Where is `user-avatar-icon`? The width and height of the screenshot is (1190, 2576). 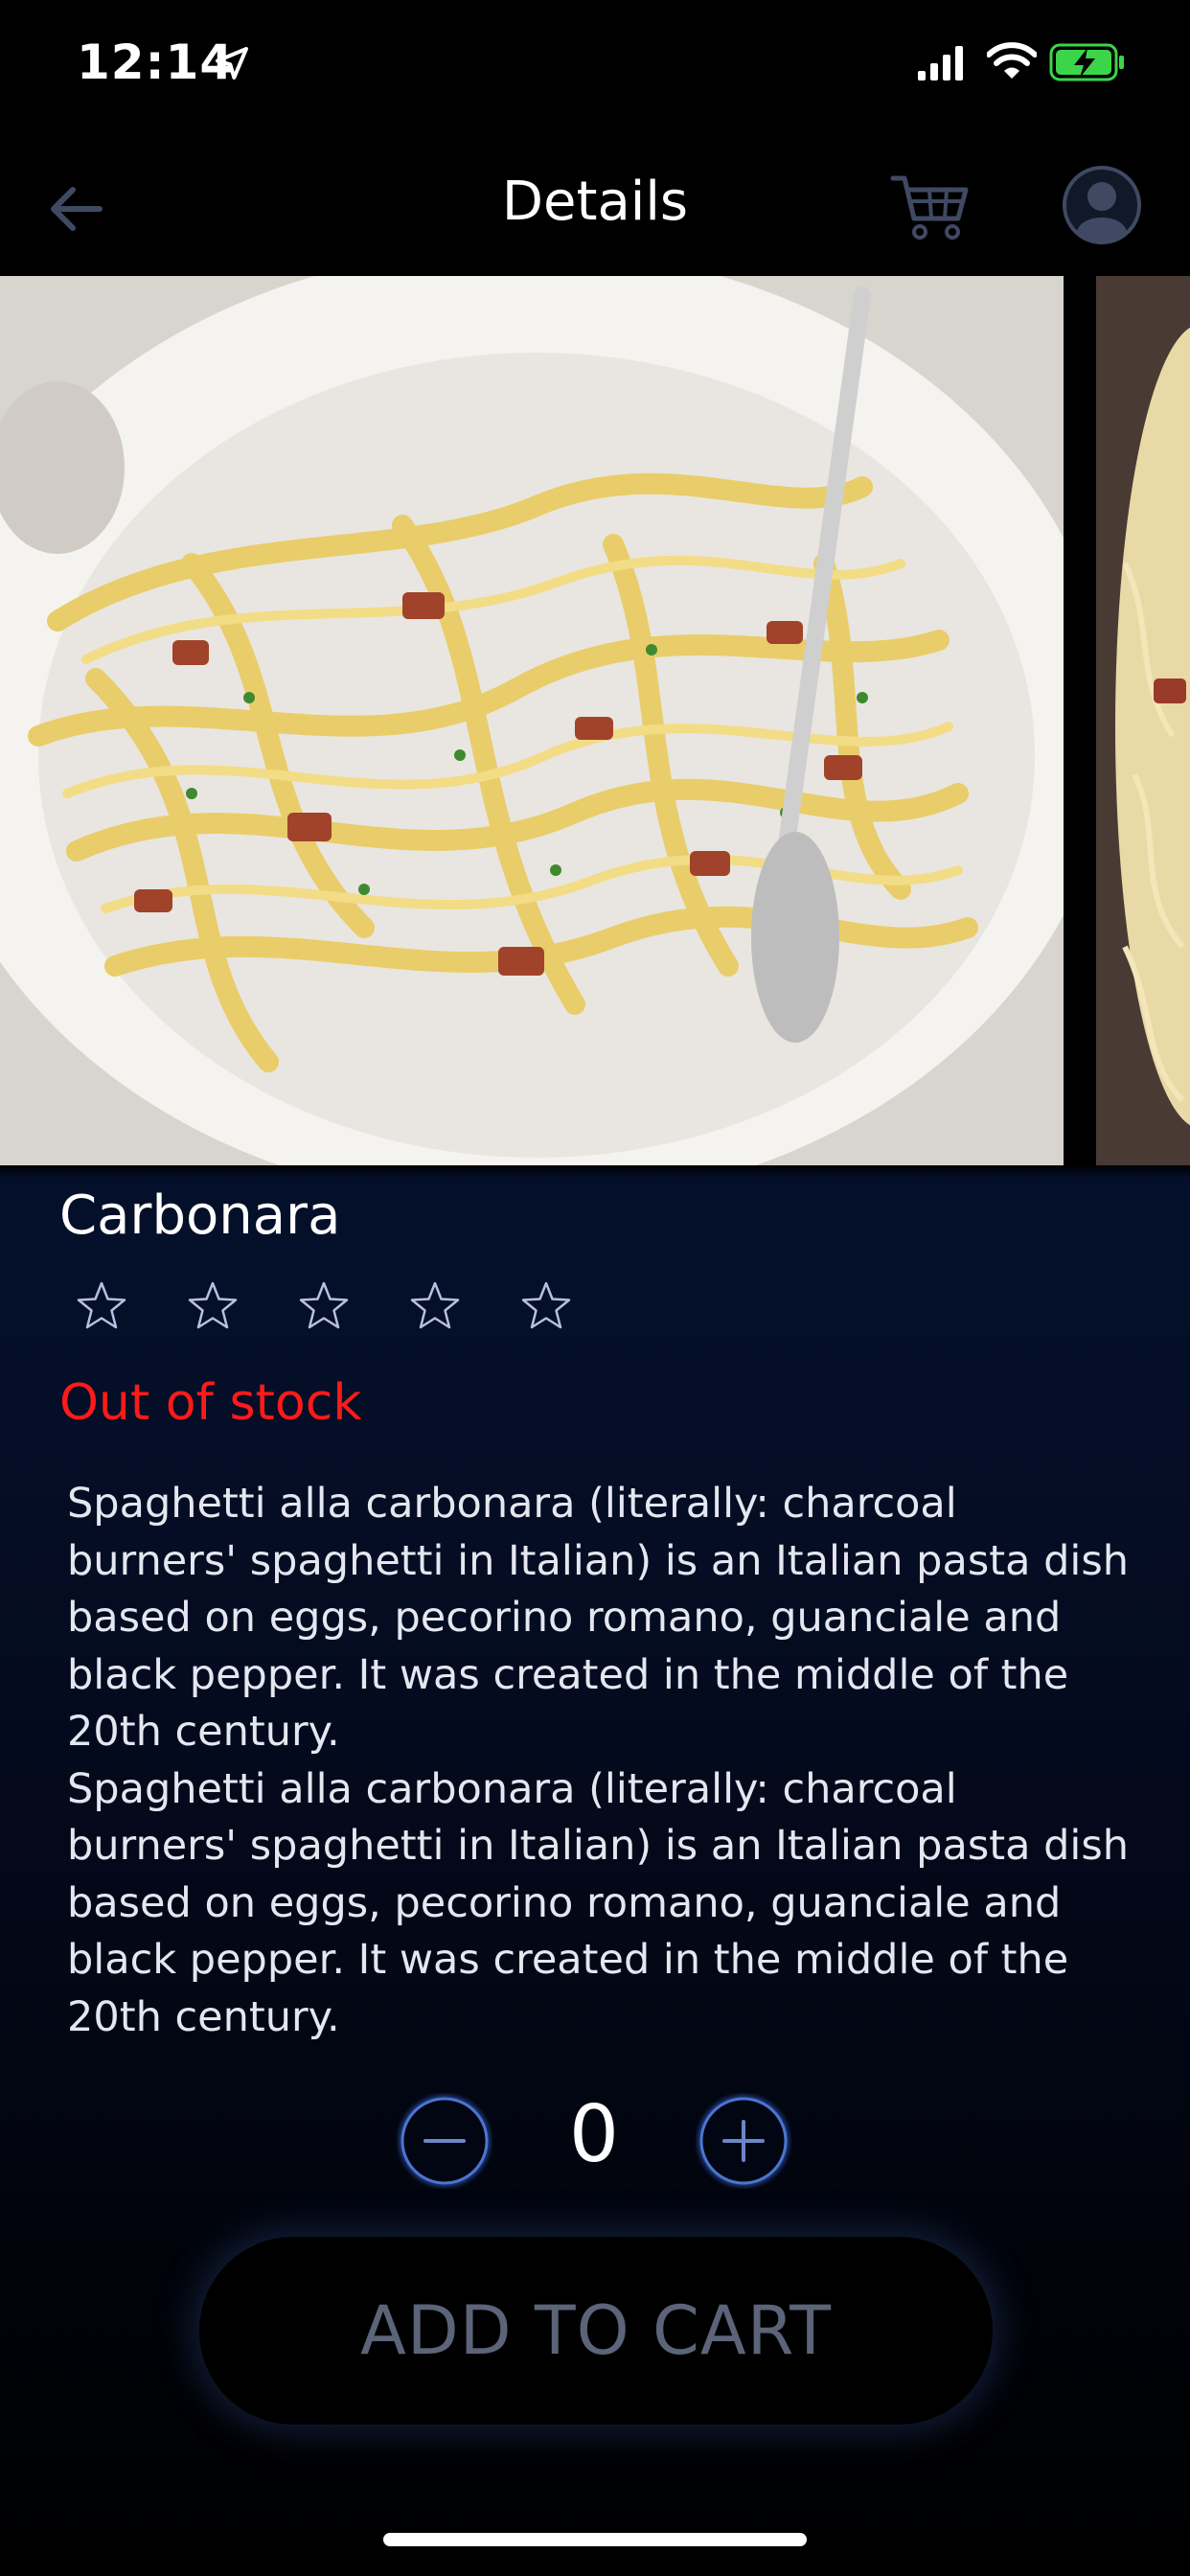 user-avatar-icon is located at coordinates (1102, 205).